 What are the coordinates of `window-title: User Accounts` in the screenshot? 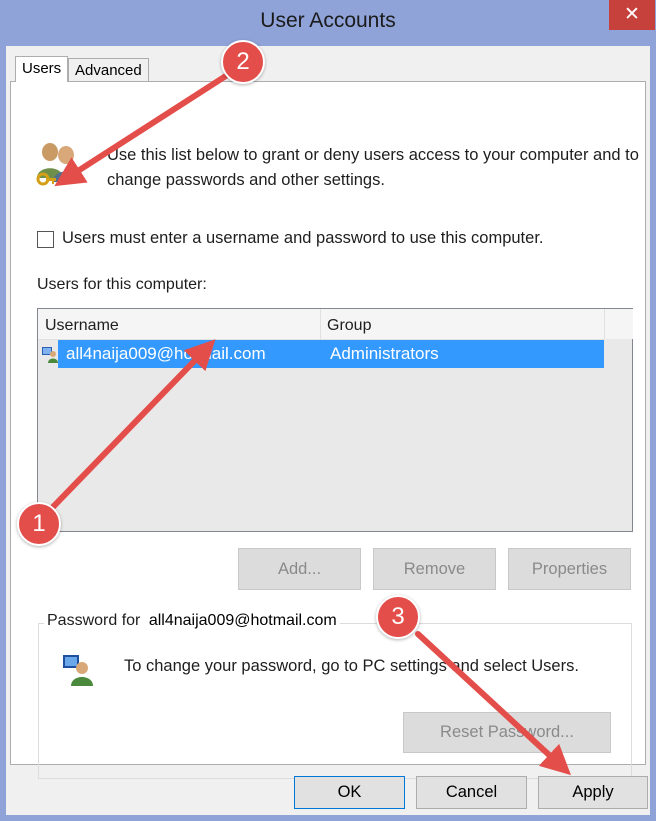 It's located at (328, 20).